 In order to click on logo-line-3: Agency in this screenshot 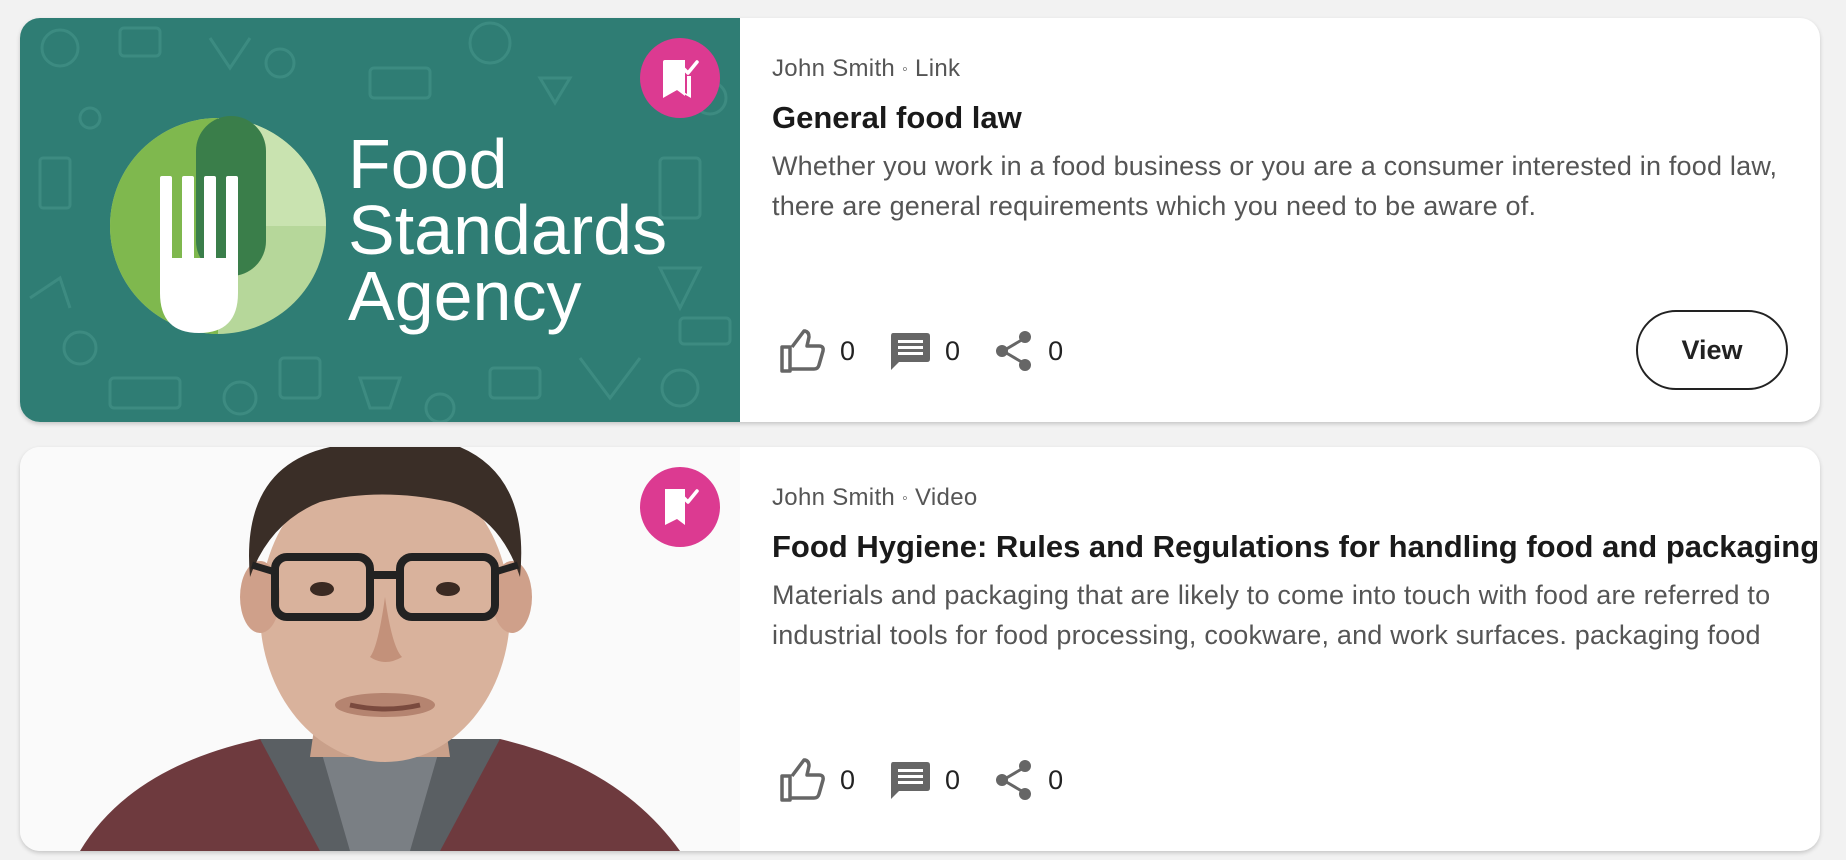, I will do `click(464, 296)`.